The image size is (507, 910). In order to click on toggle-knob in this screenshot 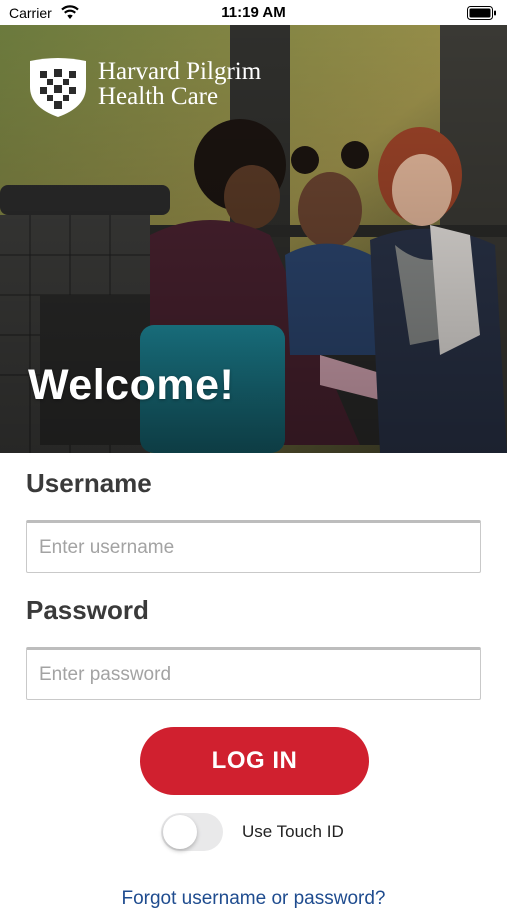, I will do `click(180, 832)`.